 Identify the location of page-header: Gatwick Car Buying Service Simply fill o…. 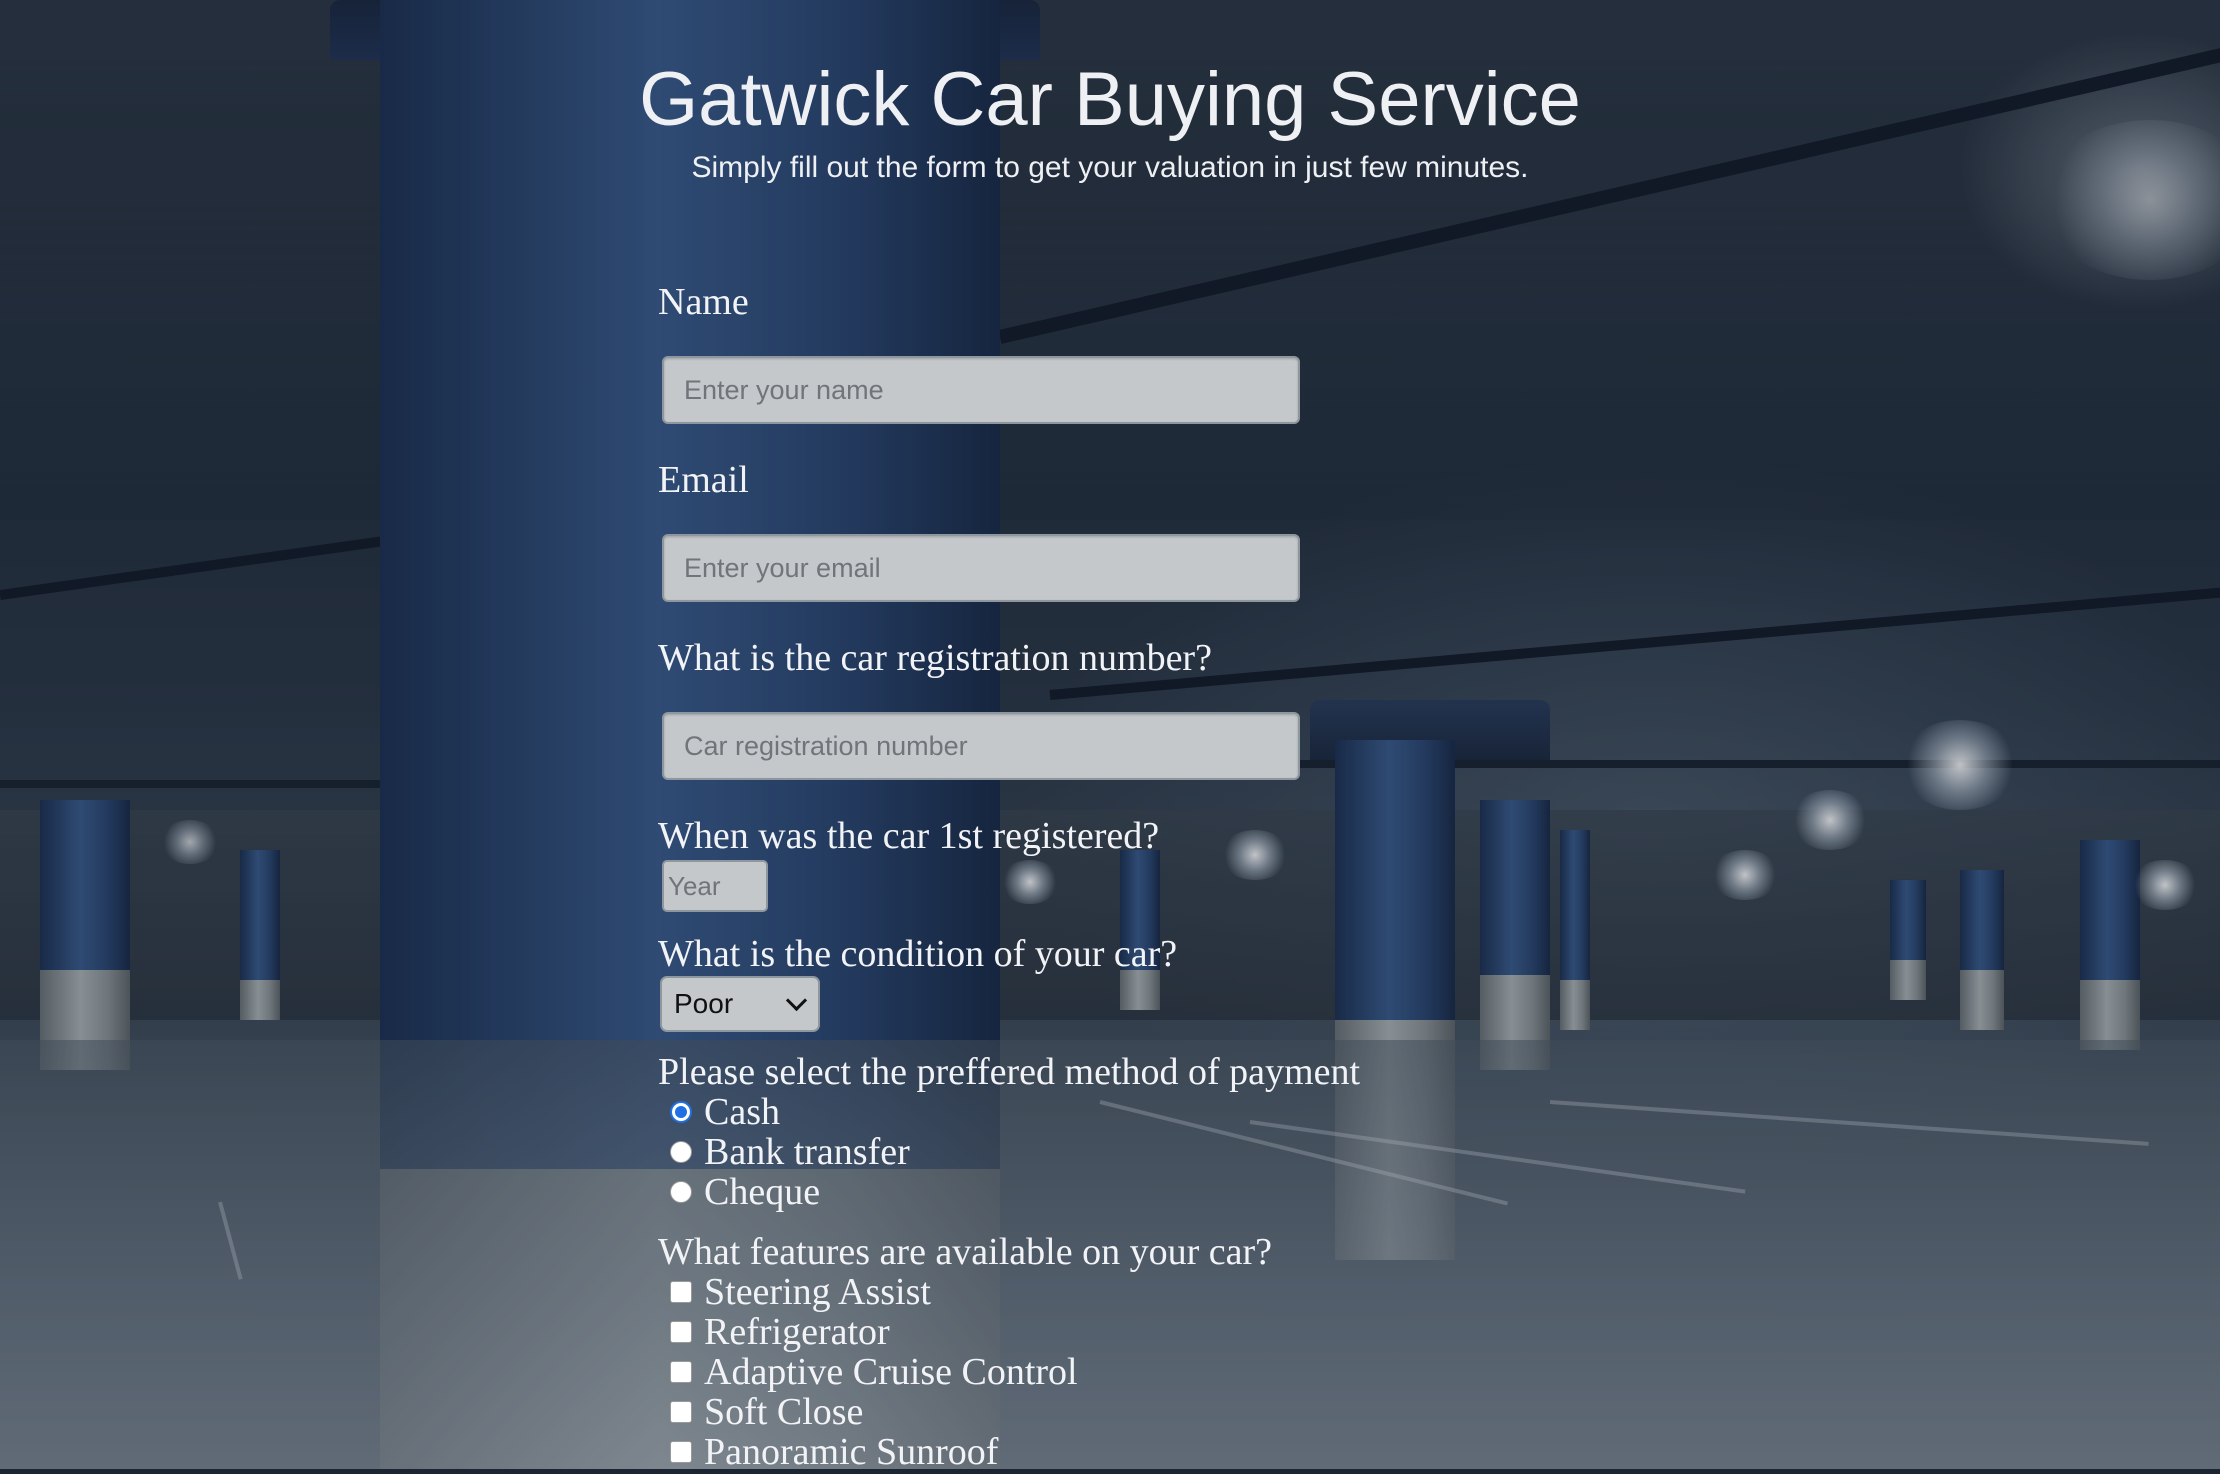
(1110, 120).